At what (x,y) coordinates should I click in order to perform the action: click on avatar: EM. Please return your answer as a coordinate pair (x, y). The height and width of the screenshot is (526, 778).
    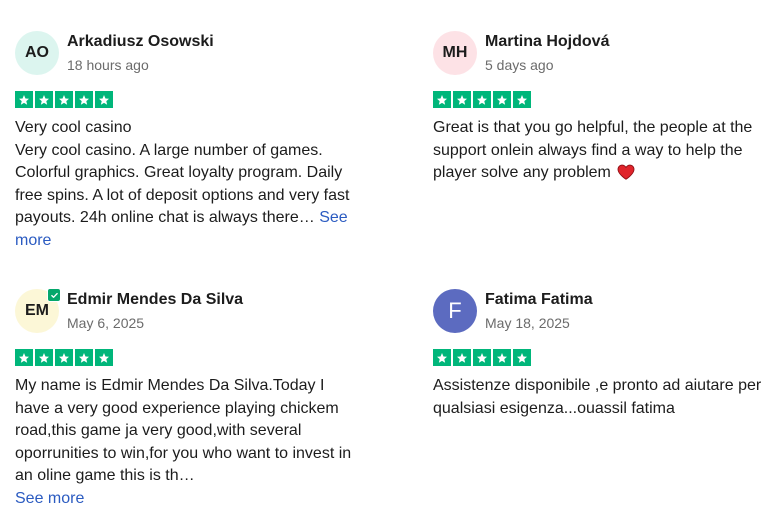
    Looking at the image, I should click on (38, 310).